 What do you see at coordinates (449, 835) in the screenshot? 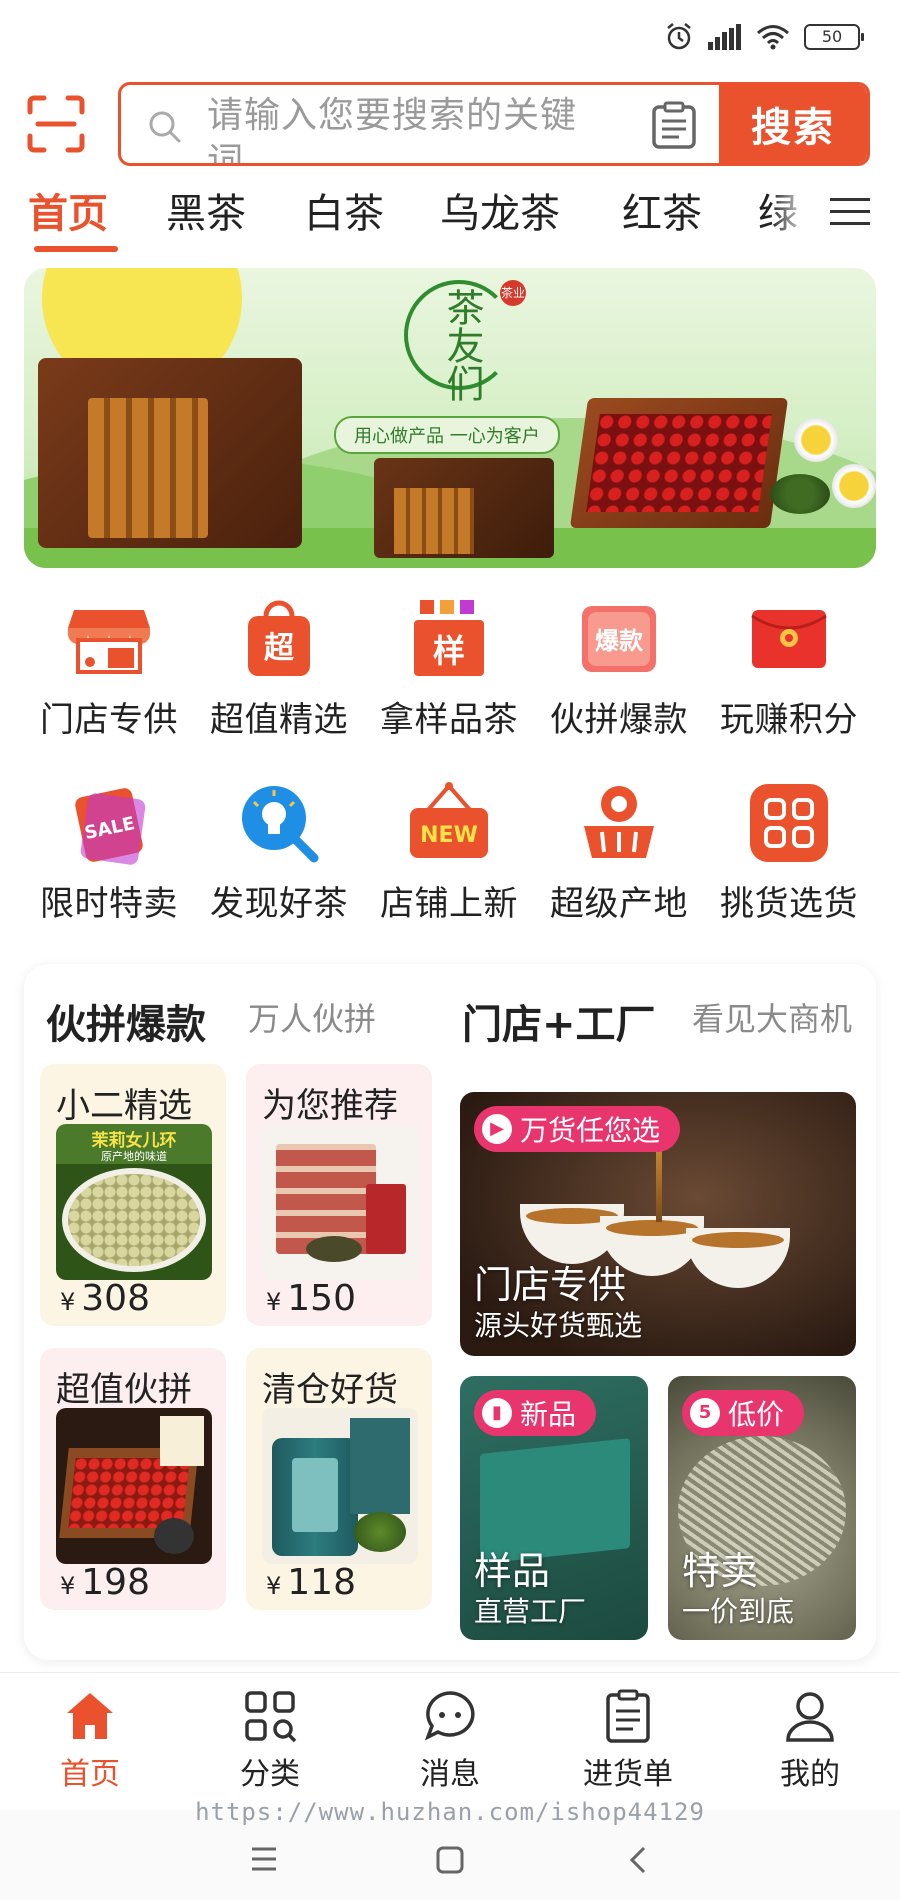
I see `svg-text: NEW` at bounding box center [449, 835].